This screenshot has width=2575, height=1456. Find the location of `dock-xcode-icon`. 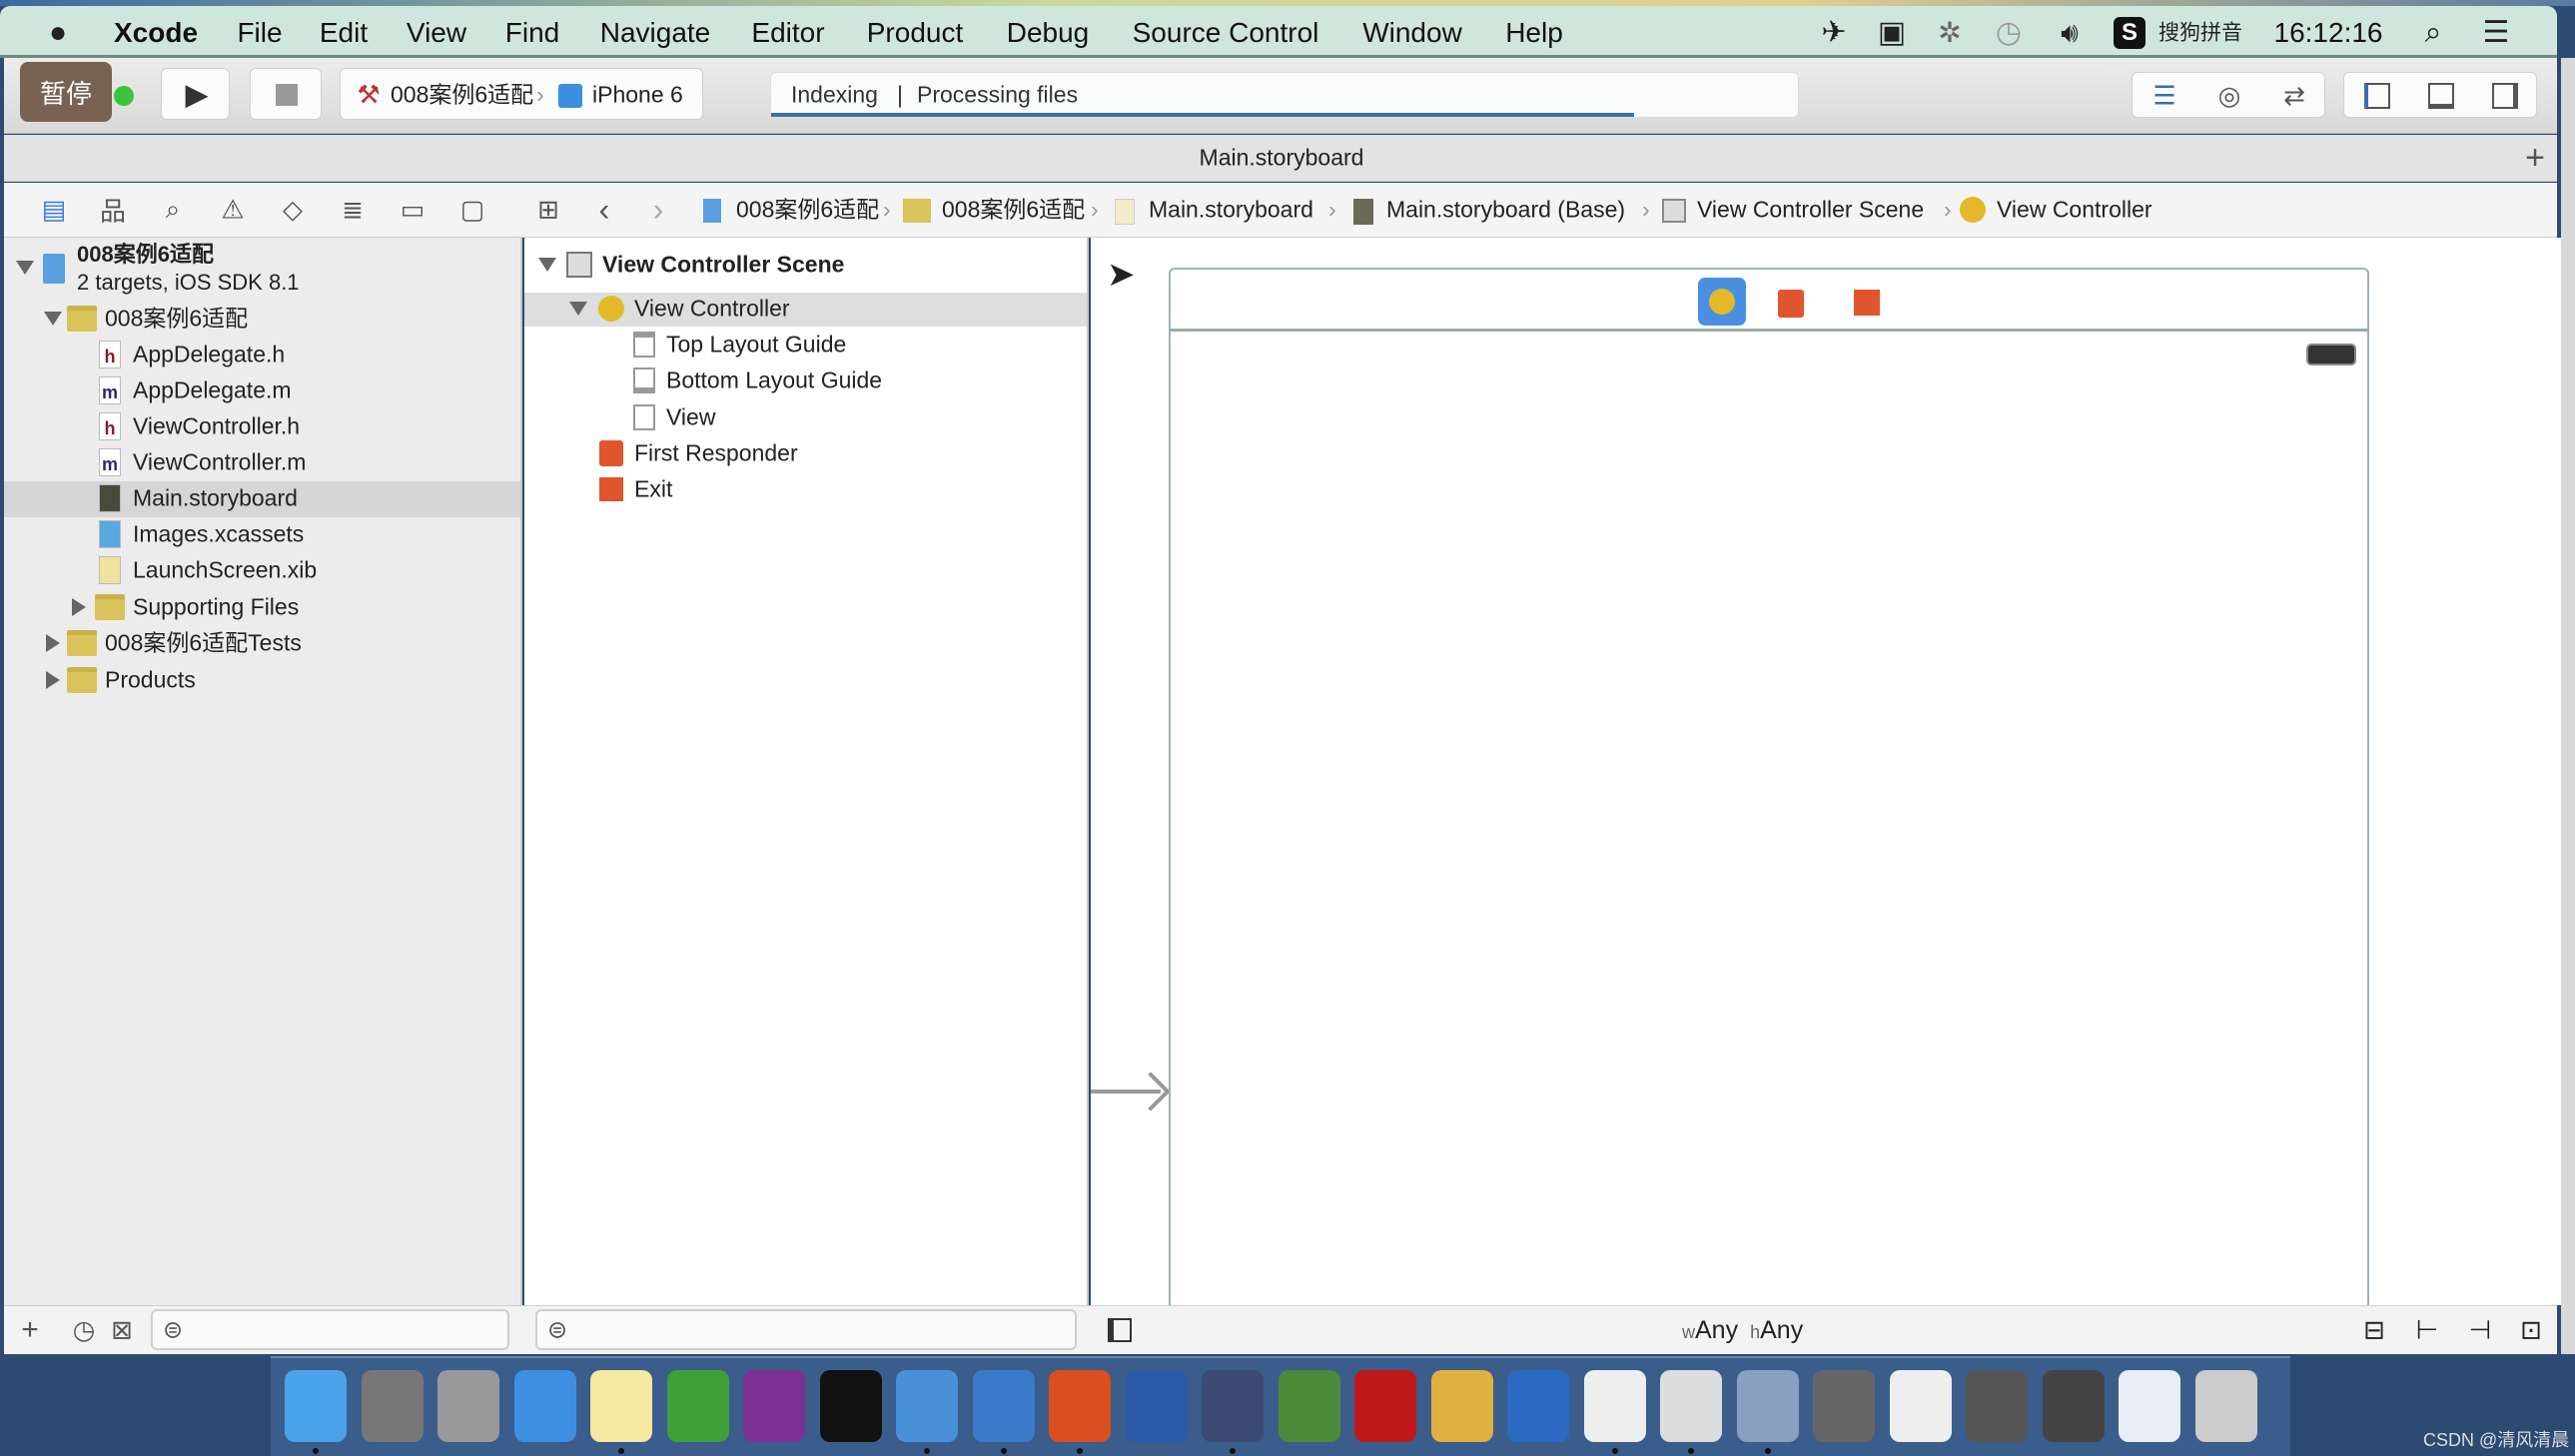

dock-xcode-icon is located at coordinates (927, 1406).